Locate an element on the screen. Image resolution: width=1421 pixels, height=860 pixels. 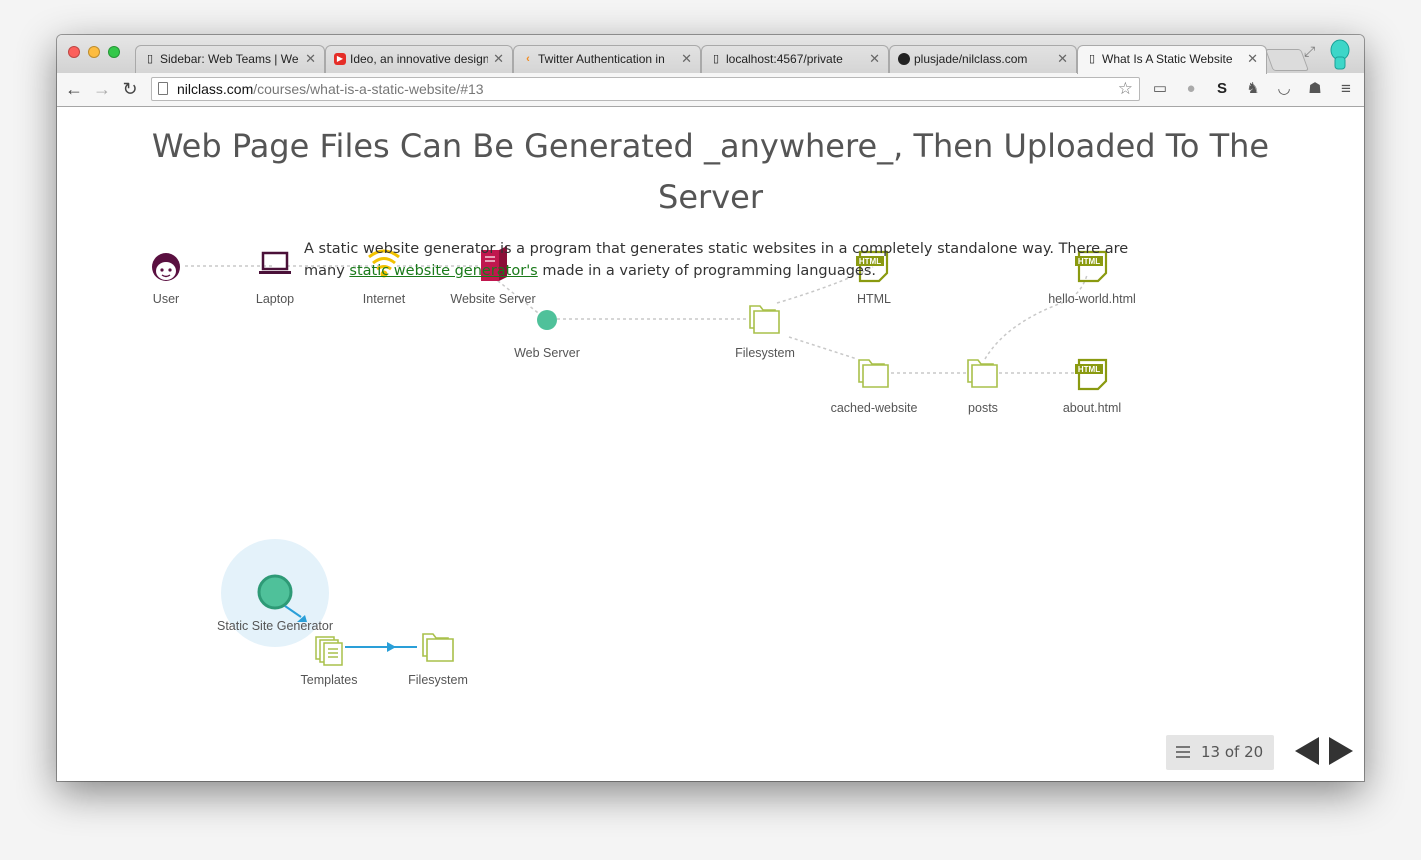
filesystem-label: Filesystem is located at coordinates (765, 353).